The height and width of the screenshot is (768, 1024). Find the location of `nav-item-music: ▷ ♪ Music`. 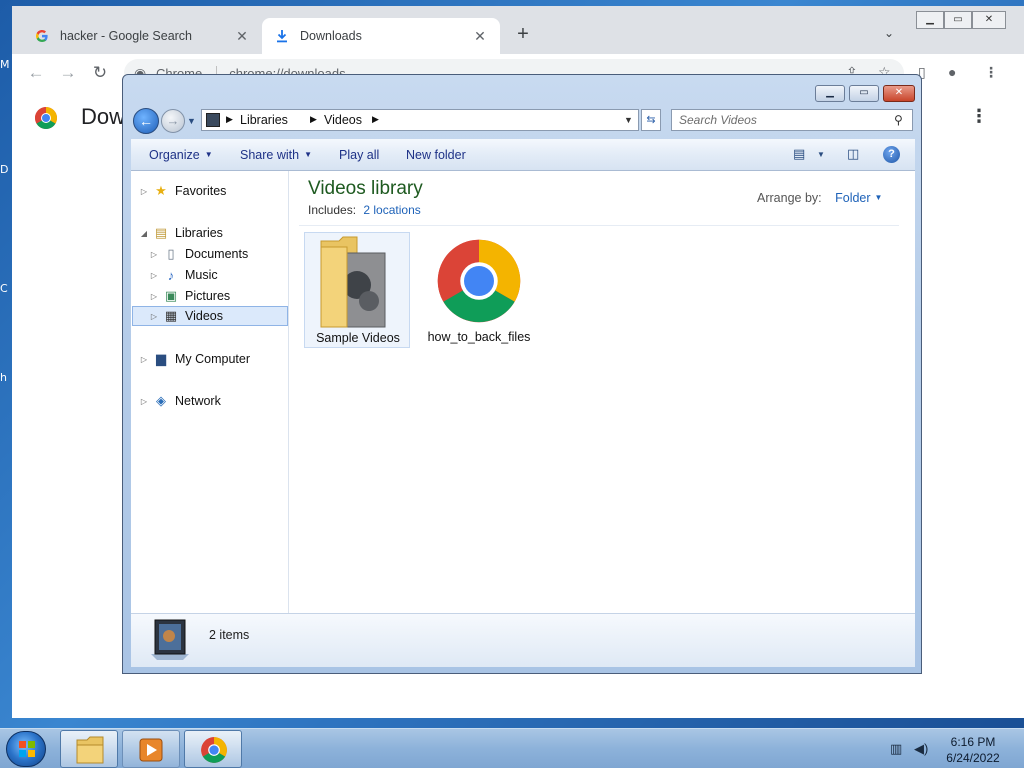

nav-item-music: ▷ ♪ Music is located at coordinates (183, 275).